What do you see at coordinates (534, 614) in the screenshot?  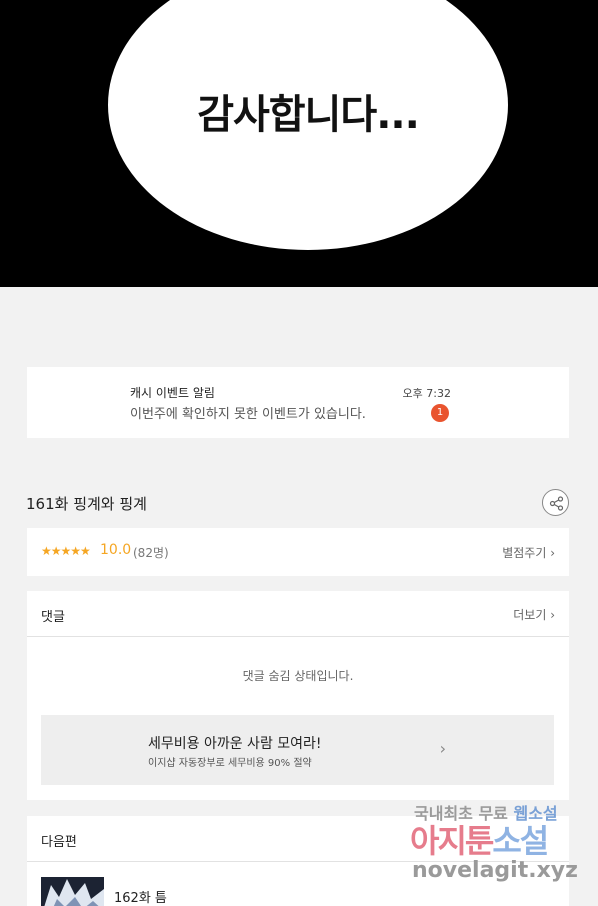 I see `comments-more-link: 더보기 ›` at bounding box center [534, 614].